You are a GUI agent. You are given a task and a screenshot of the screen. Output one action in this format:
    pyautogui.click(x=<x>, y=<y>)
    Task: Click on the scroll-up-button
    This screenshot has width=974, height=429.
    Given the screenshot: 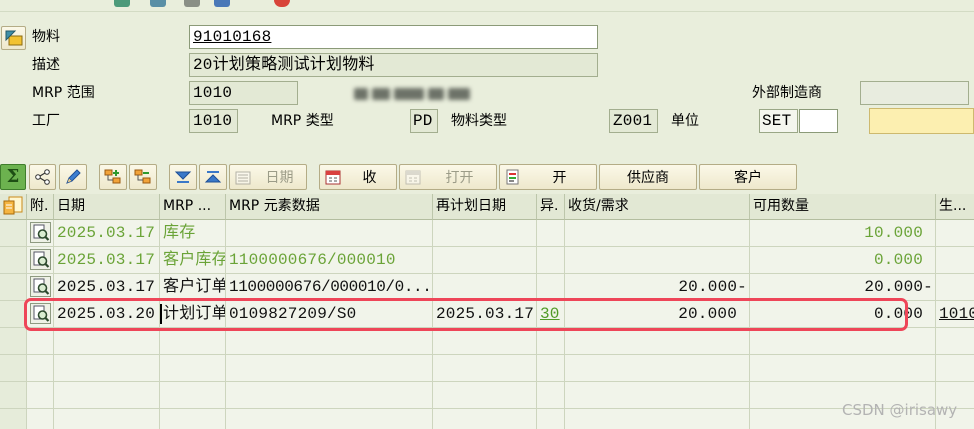 What is the action you would take?
    pyautogui.click(x=213, y=177)
    